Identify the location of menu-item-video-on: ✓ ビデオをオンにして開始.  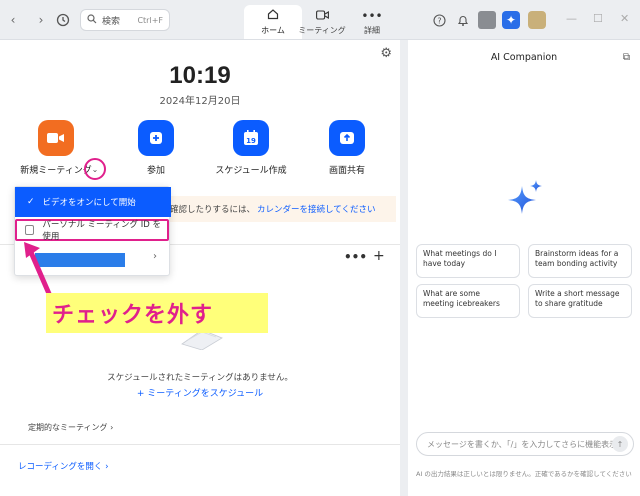
(93, 202).